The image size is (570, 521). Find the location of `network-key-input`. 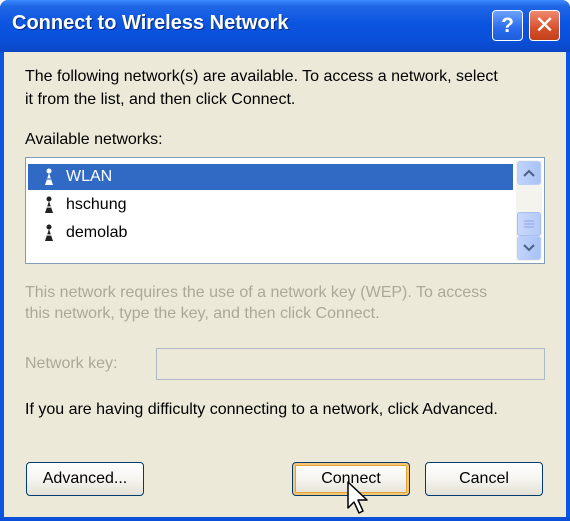

network-key-input is located at coordinates (350, 364).